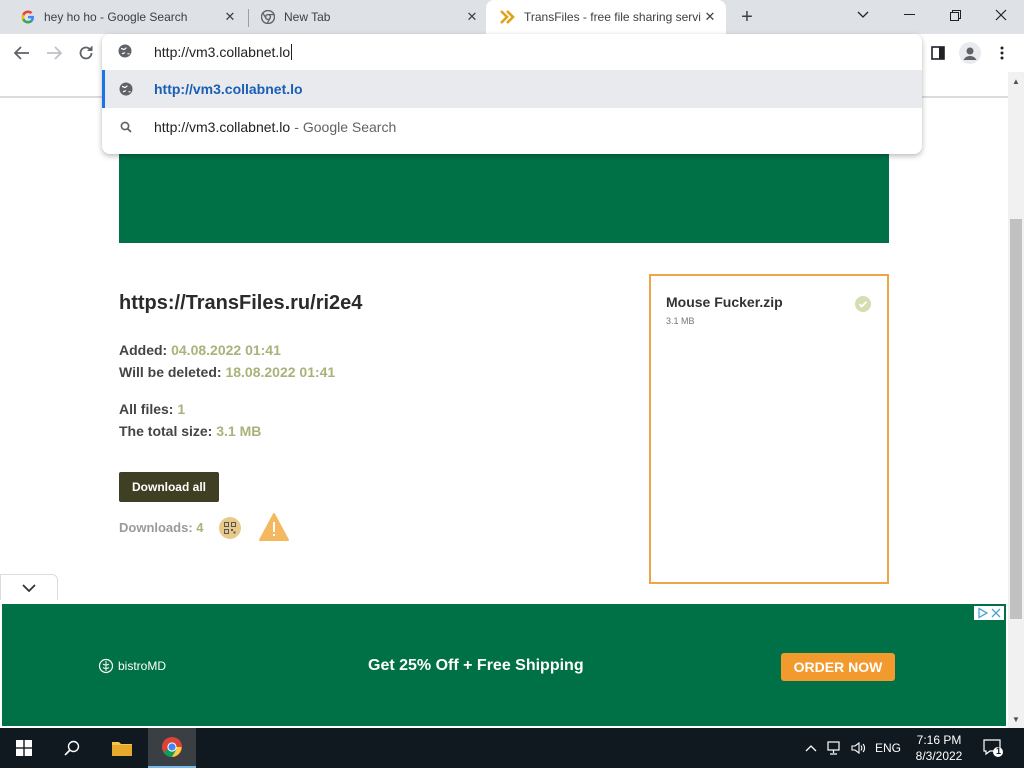 The width and height of the screenshot is (1024, 768). What do you see at coordinates (292, 52) in the screenshot?
I see `text-caret` at bounding box center [292, 52].